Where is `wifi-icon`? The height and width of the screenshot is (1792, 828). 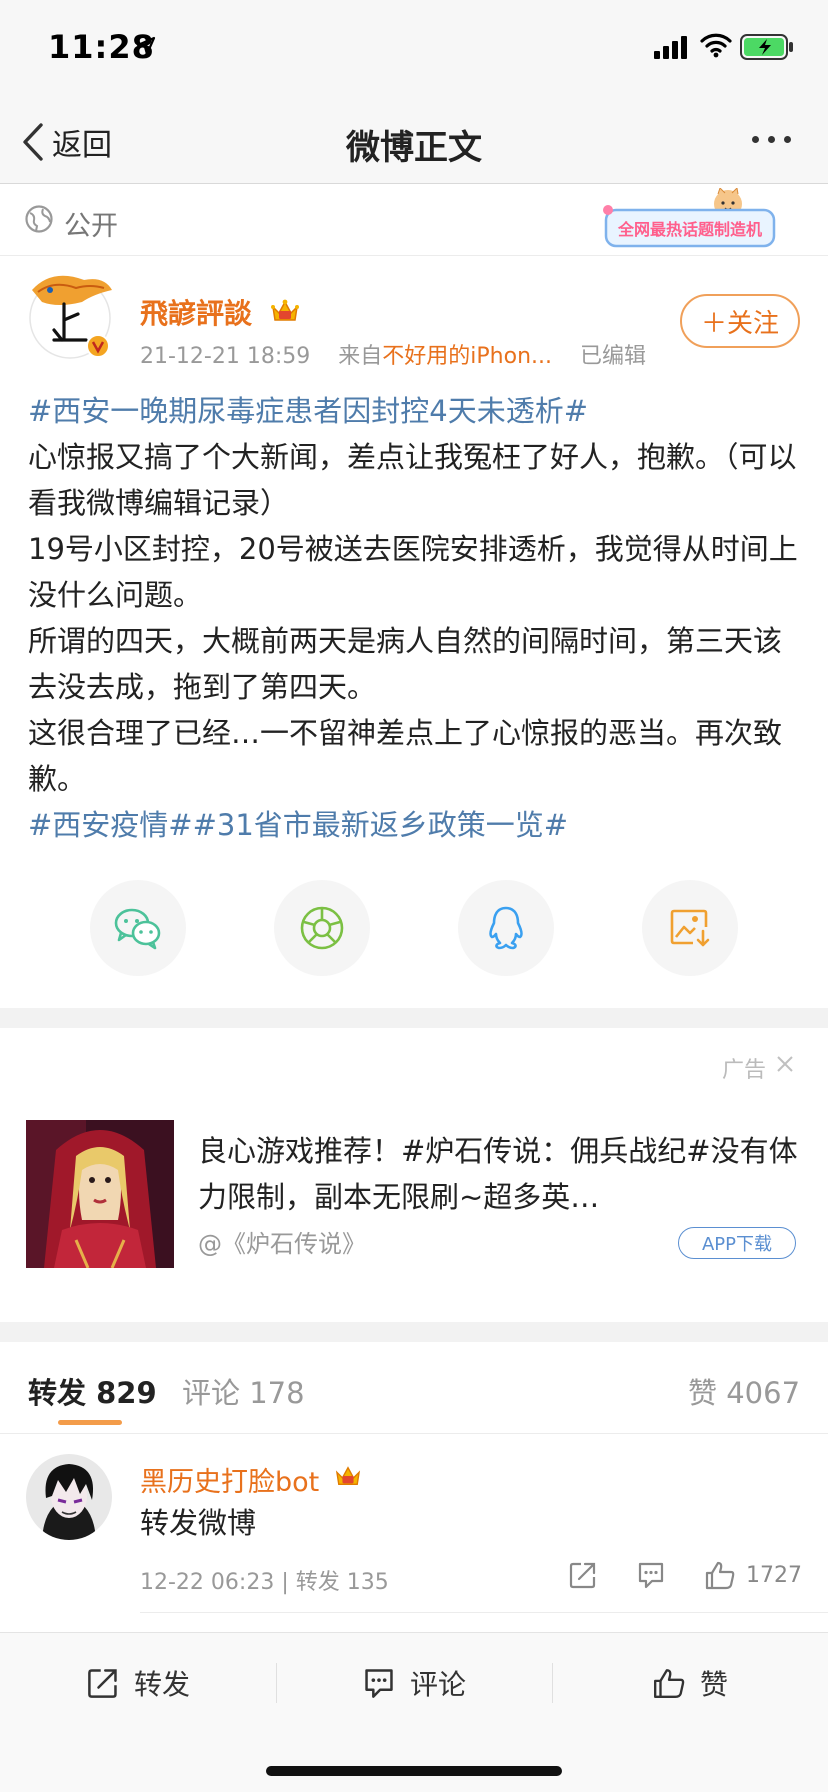
wifi-icon is located at coordinates (716, 45).